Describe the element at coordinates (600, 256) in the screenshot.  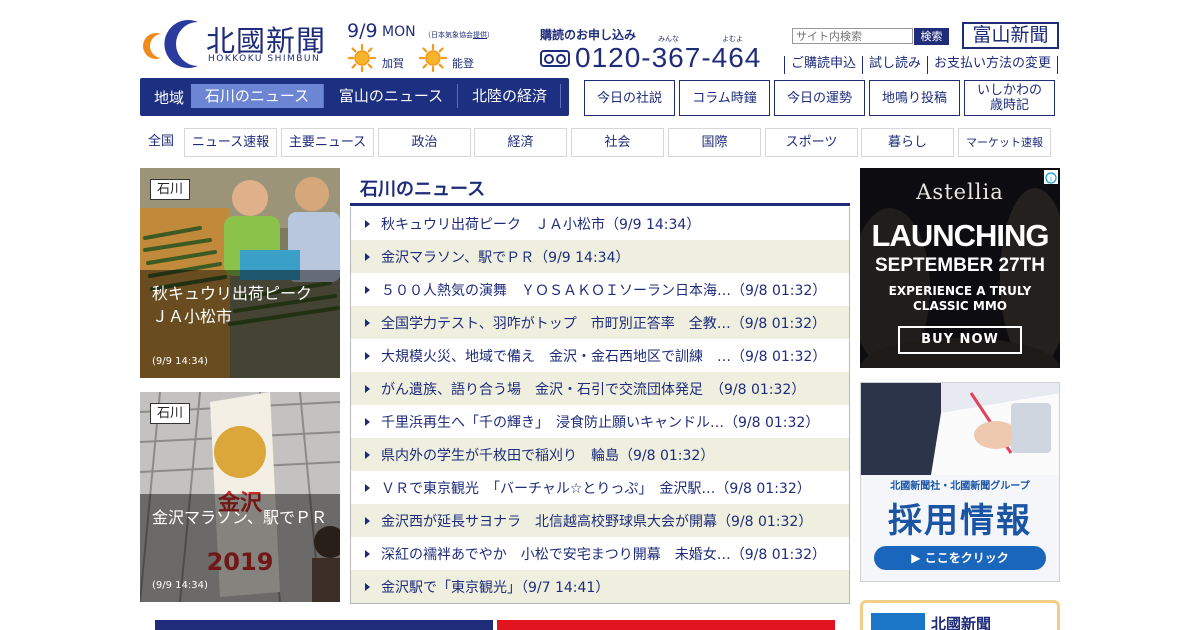
I see `list-item: 金沢マラソン、駅でＰＲ（9/9 14:34）` at that location.